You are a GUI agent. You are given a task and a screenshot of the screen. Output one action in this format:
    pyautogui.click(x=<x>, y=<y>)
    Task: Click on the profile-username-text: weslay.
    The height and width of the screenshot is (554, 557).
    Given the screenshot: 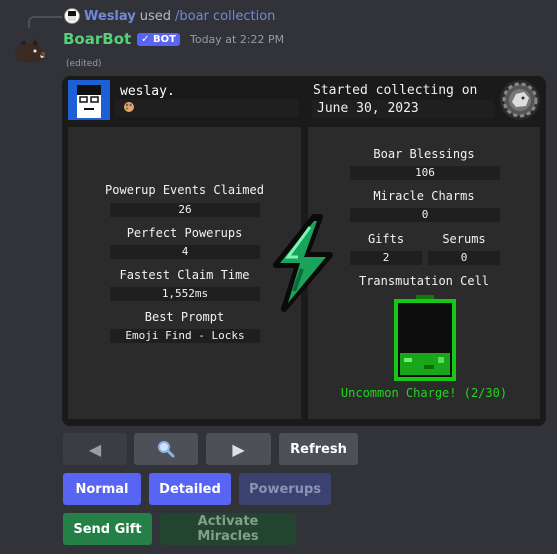 What is the action you would take?
    pyautogui.click(x=147, y=91)
    